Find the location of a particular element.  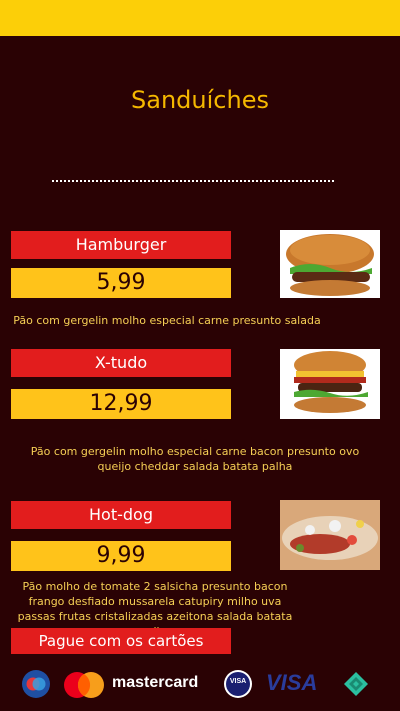

item-name-hamburger: Hamburger is located at coordinates (121, 245).